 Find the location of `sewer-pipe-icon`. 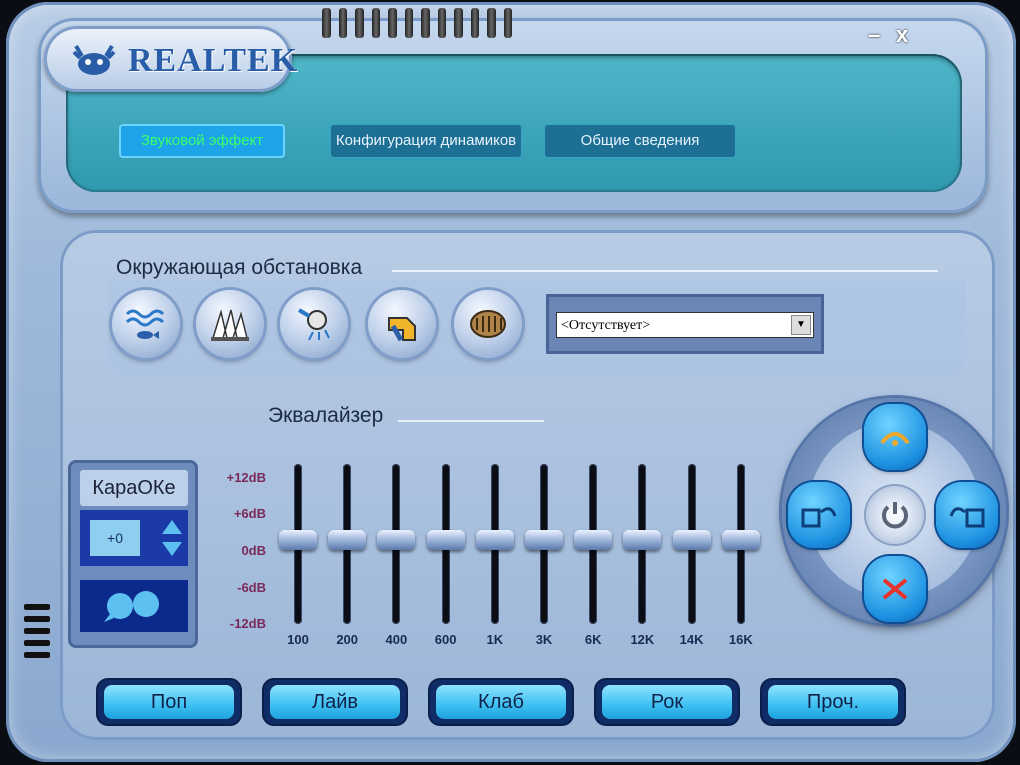

sewer-pipe-icon is located at coordinates (402, 329).